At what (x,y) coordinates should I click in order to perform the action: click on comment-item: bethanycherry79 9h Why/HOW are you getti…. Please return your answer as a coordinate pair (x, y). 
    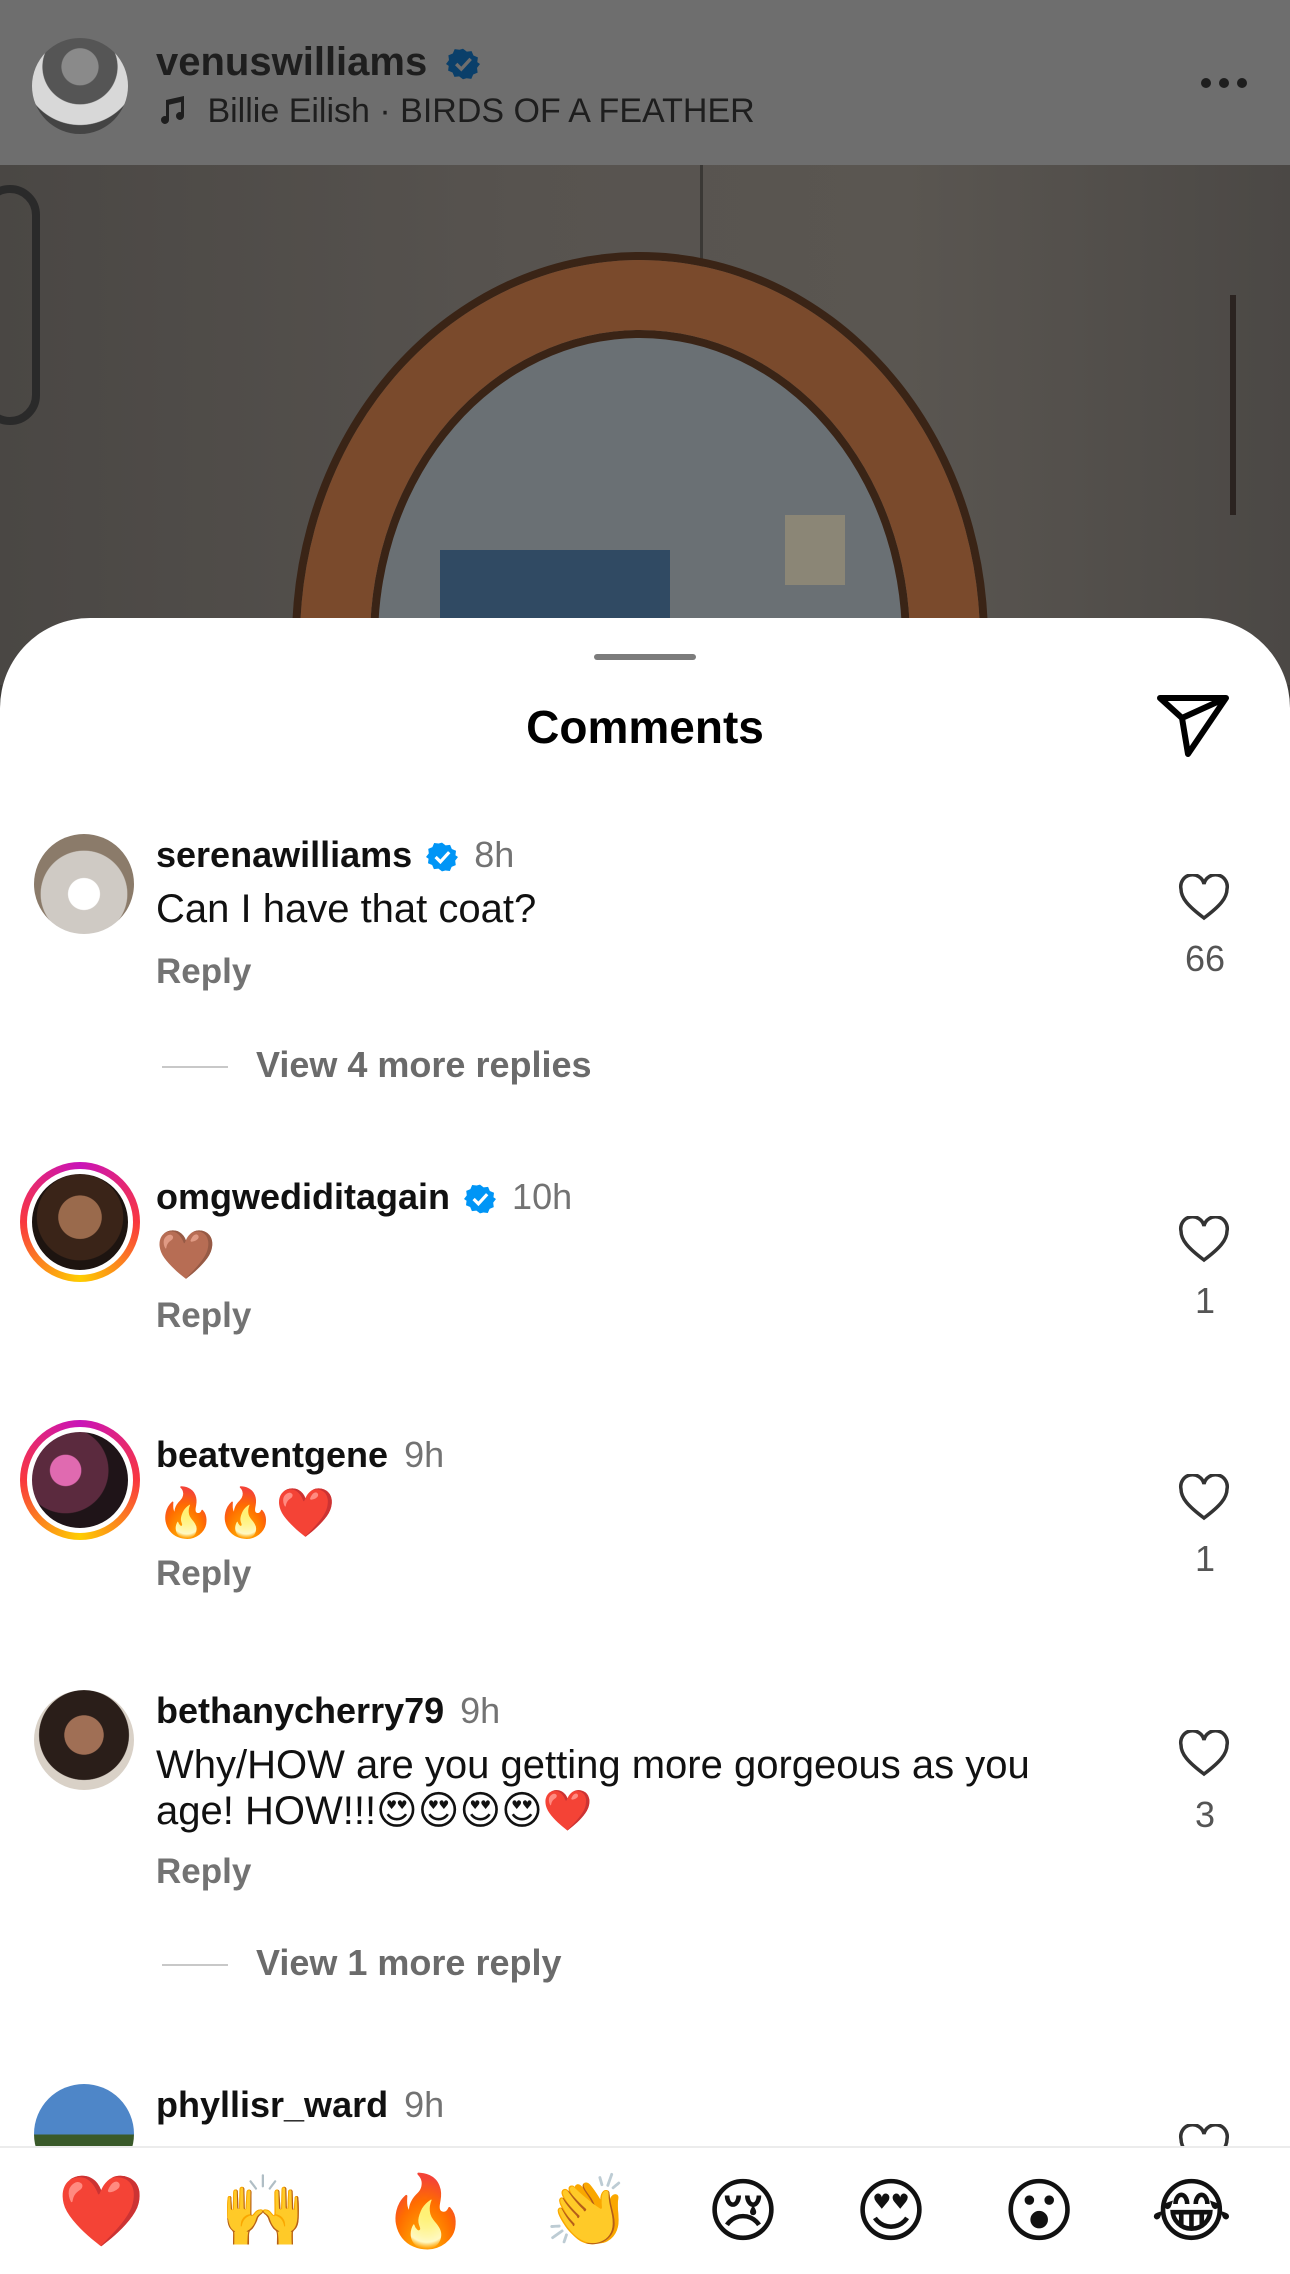
    Looking at the image, I should click on (645, 1840).